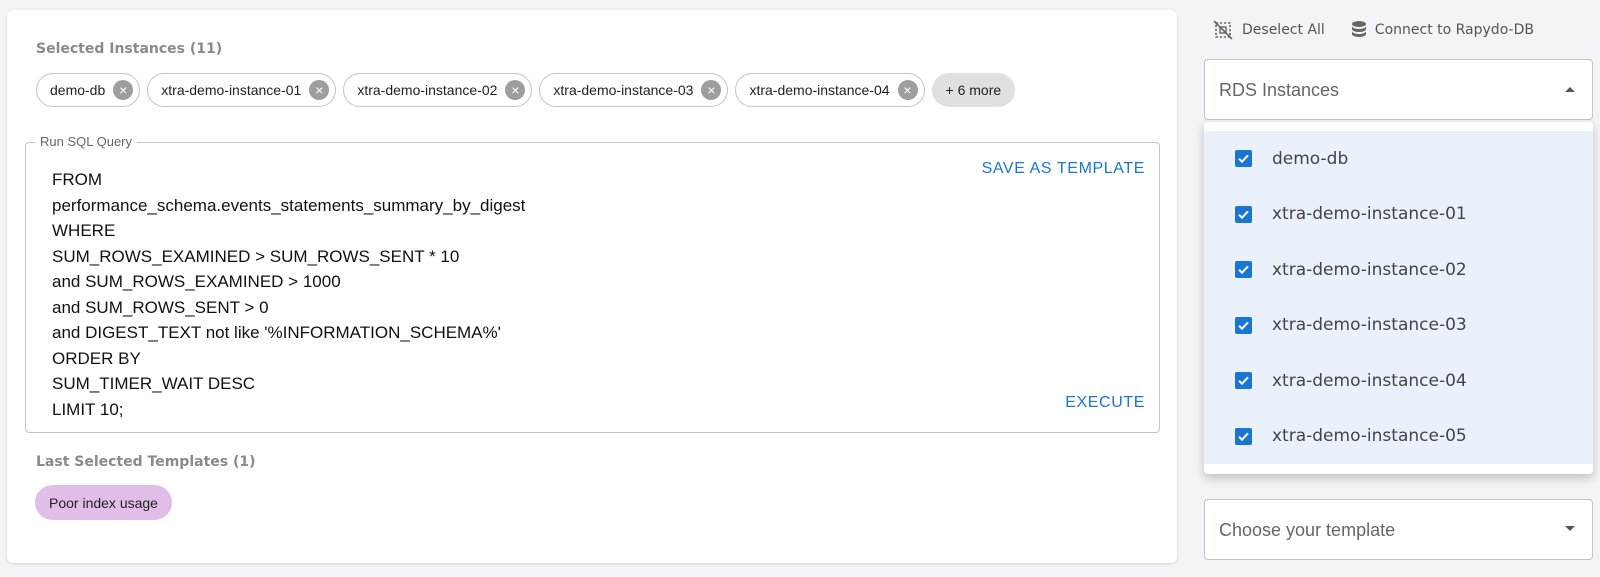 The width and height of the screenshot is (1600, 577). I want to click on instance-chip: xtra-demo-instance-04 ×, so click(830, 90).